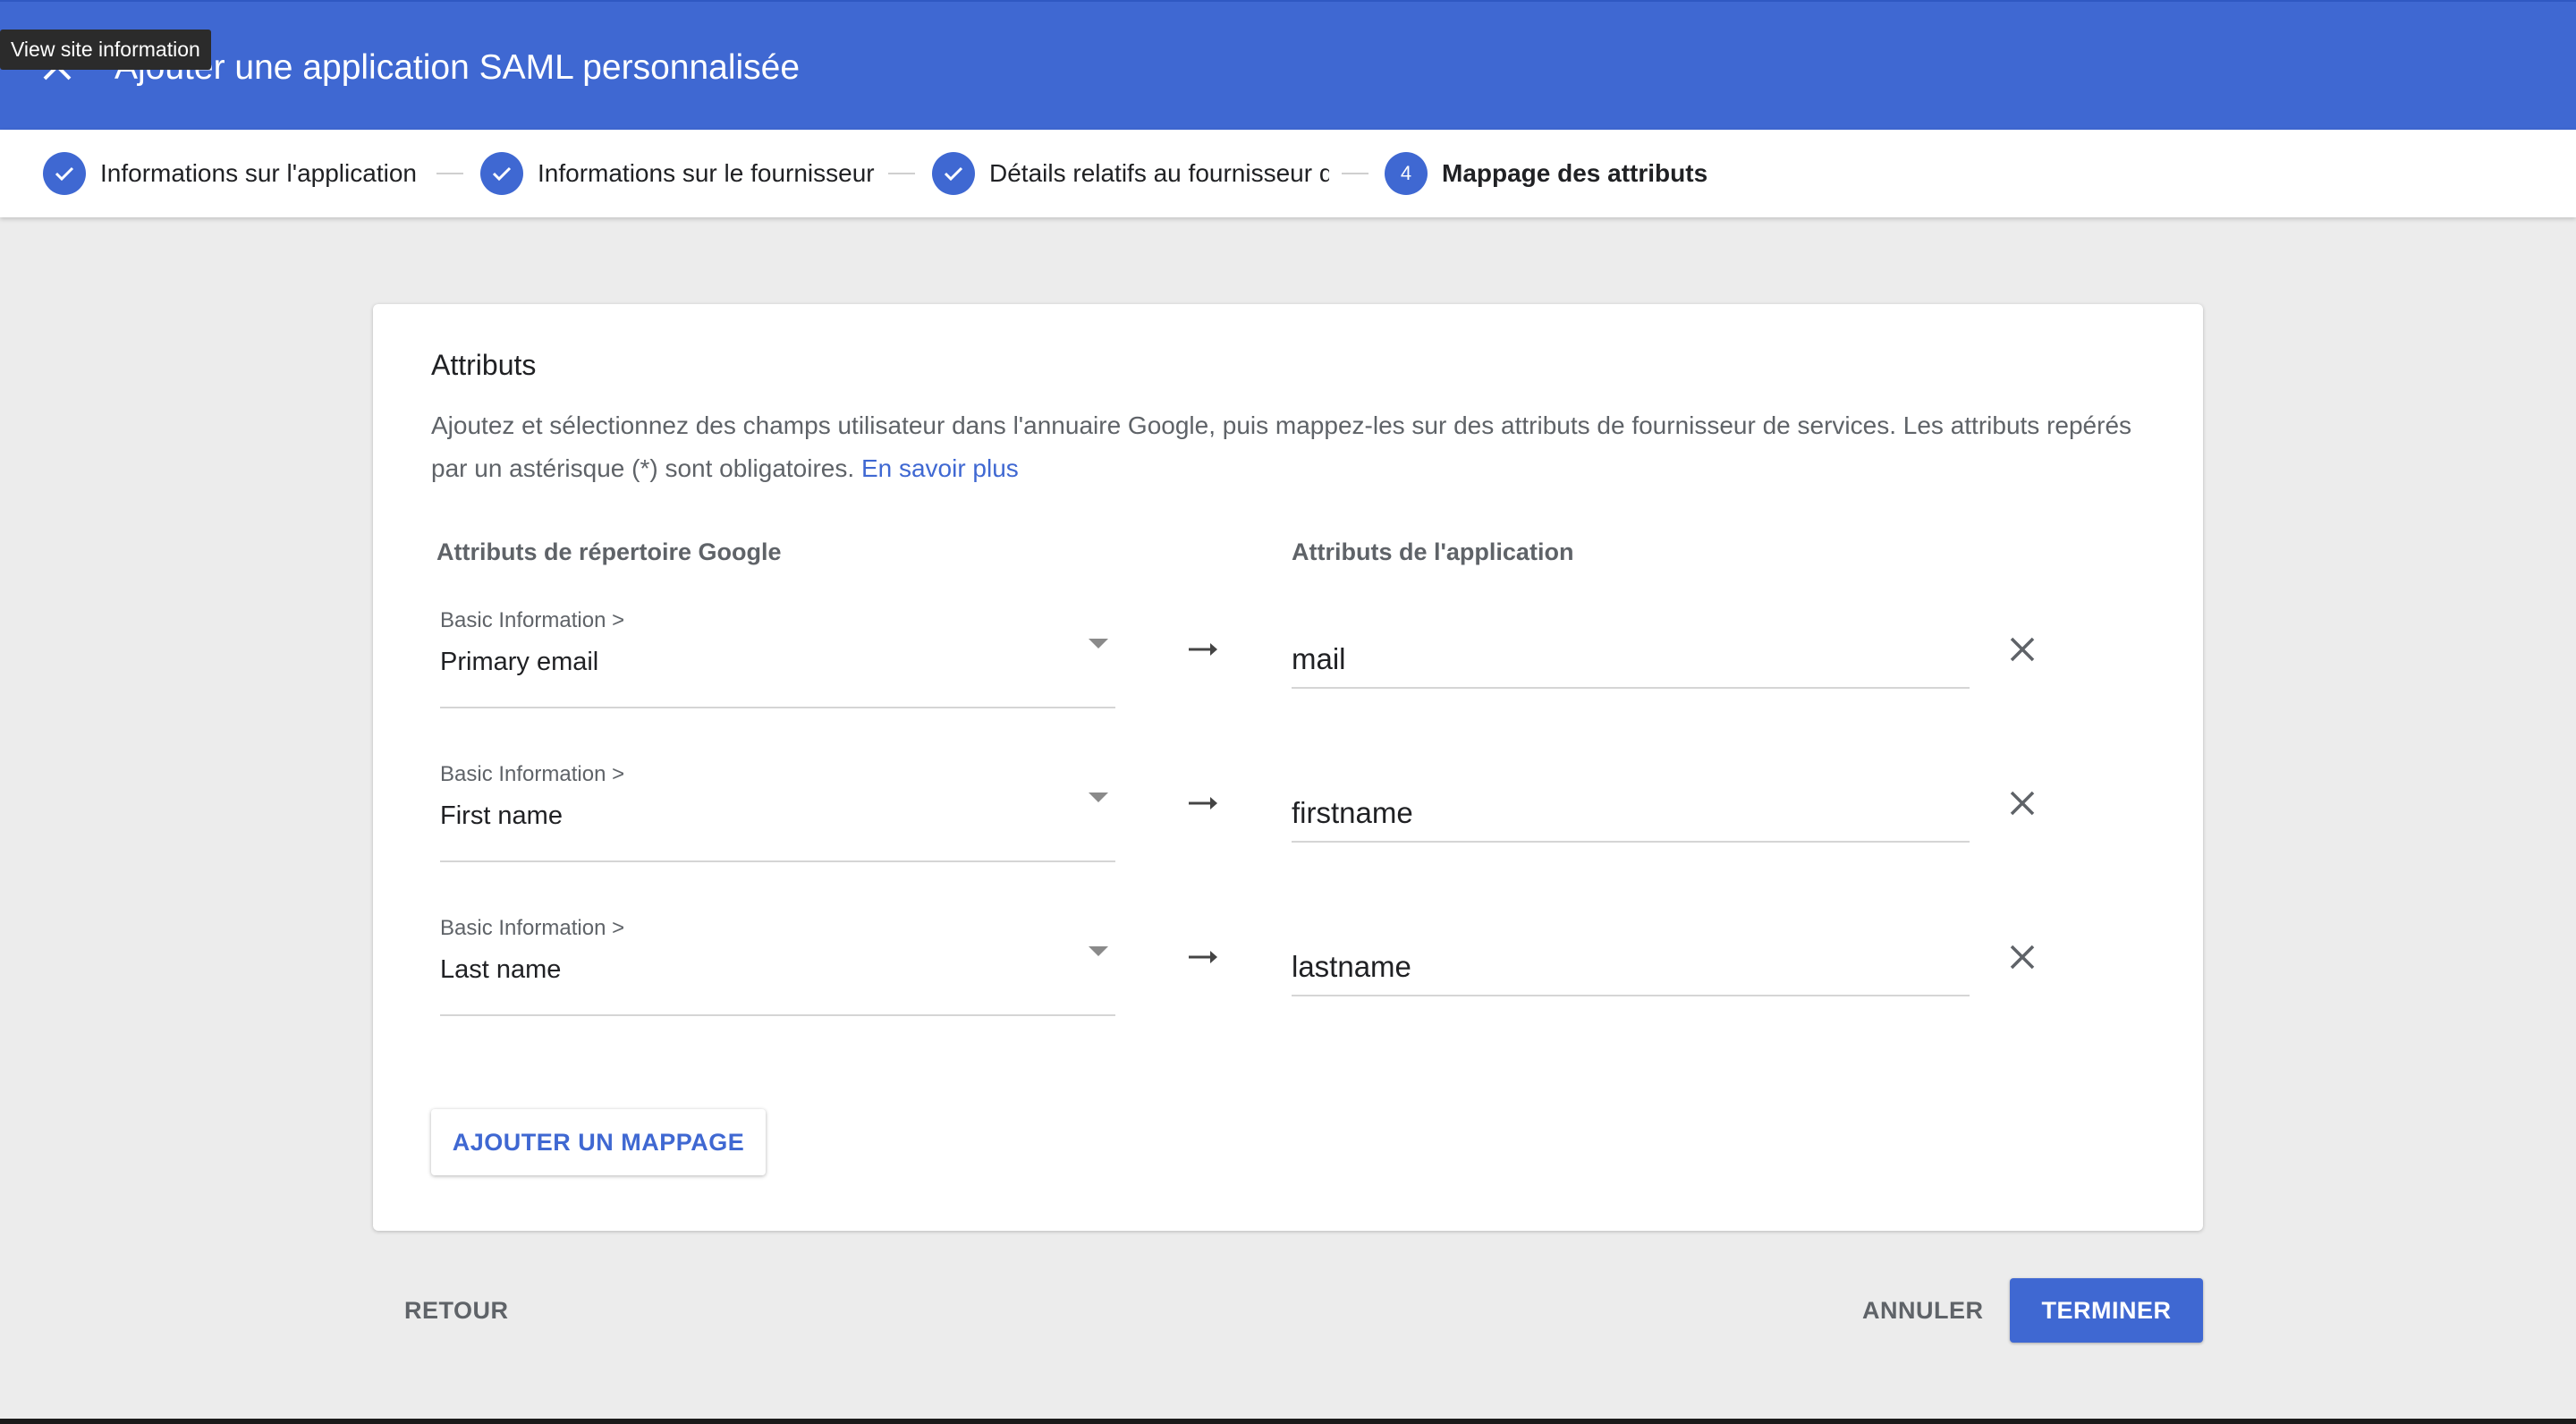 This screenshot has height=1424, width=2576. Describe the element at coordinates (519, 662) in the screenshot. I see `select-value: Primary email` at that location.